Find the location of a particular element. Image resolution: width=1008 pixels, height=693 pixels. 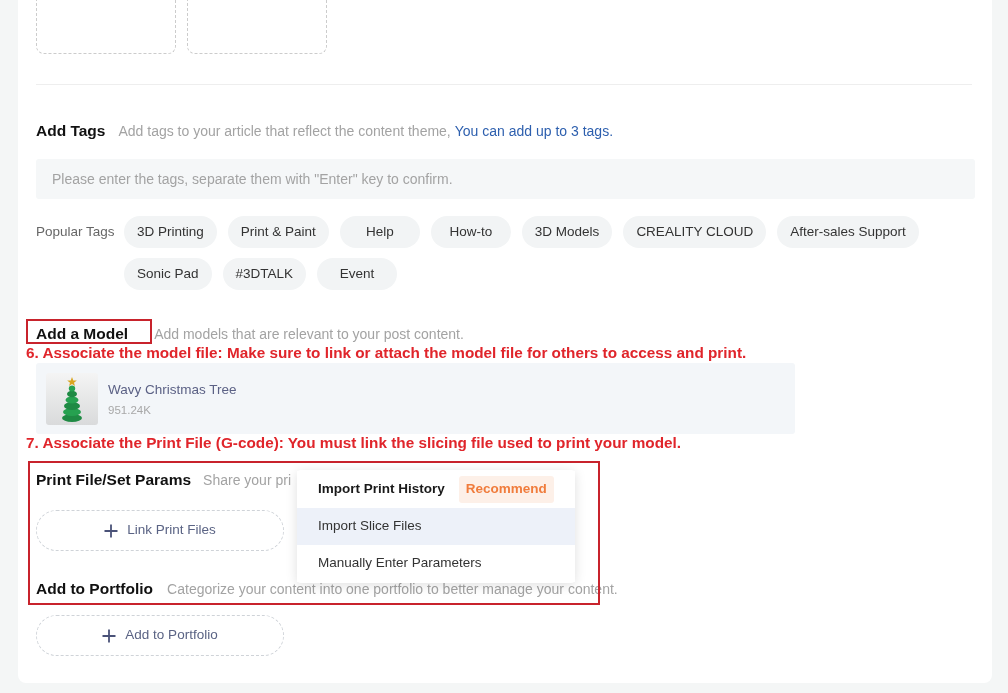

popular-tags-label: Popular Tags is located at coordinates (76, 232).